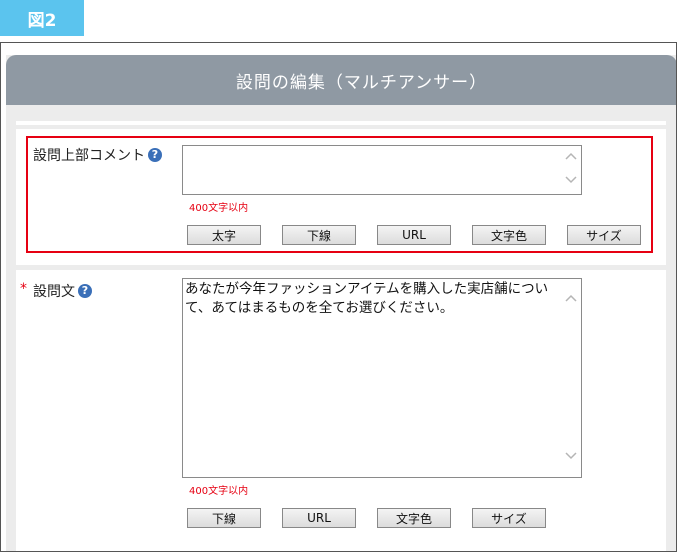  Describe the element at coordinates (224, 235) in the screenshot. I see `bold-button: 太字` at that location.